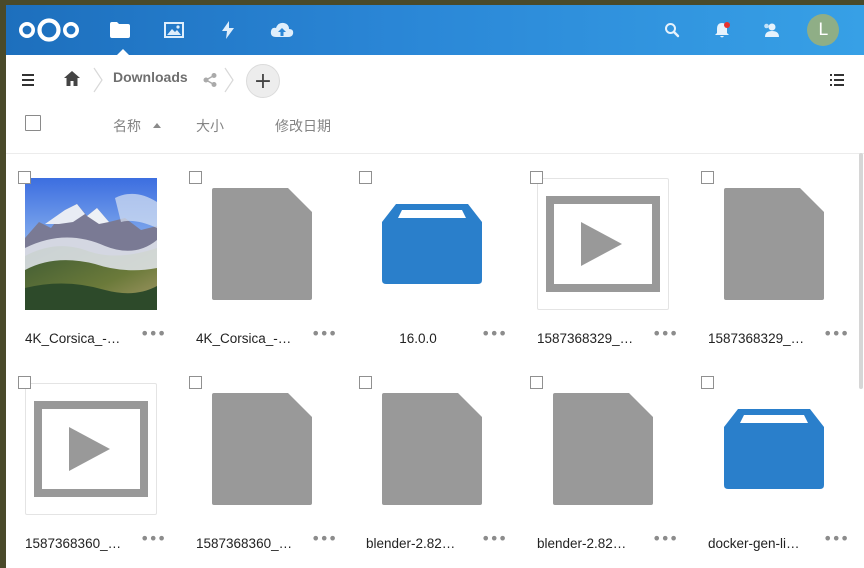 The height and width of the screenshot is (568, 864). What do you see at coordinates (435, 30) in the screenshot?
I see `top-header: L` at bounding box center [435, 30].